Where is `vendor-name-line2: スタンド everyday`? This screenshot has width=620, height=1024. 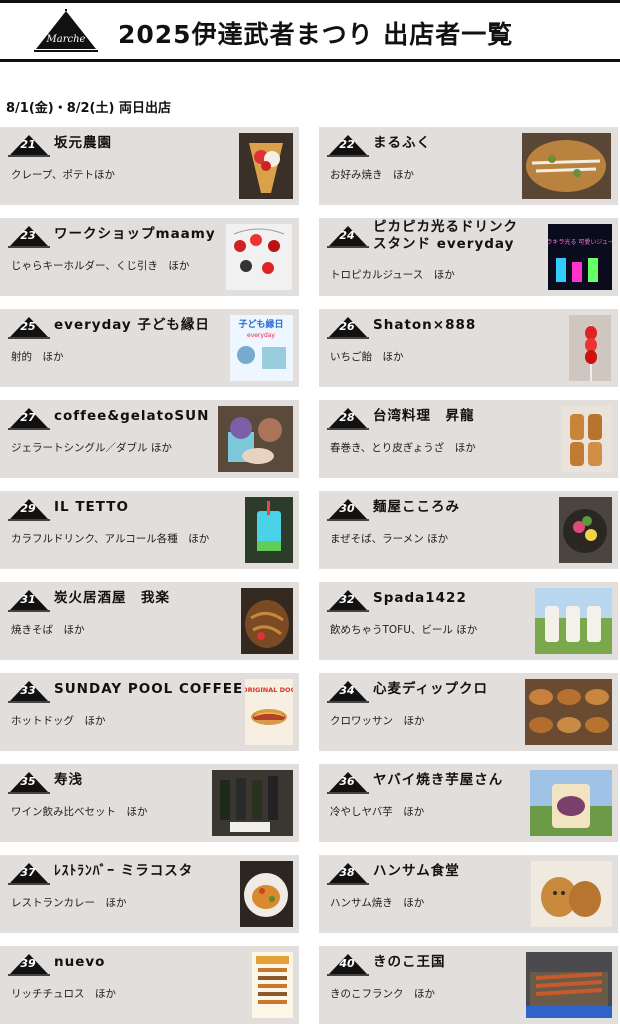 vendor-name-line2: スタンド everyday is located at coordinates (444, 244).